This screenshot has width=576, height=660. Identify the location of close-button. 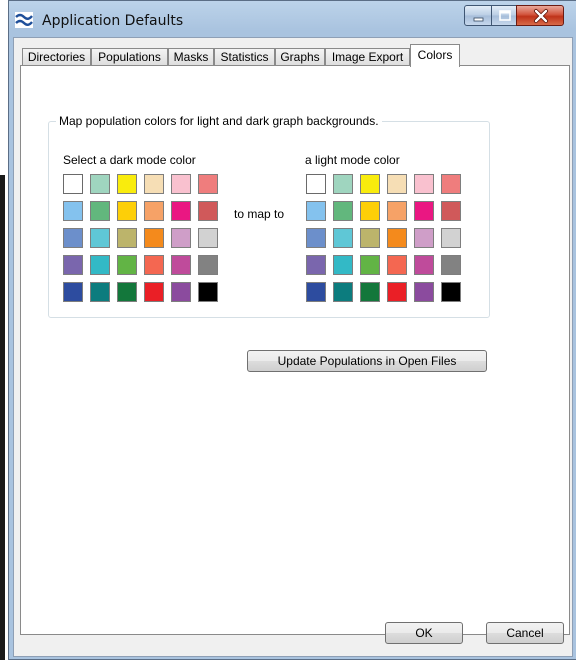
(540, 15).